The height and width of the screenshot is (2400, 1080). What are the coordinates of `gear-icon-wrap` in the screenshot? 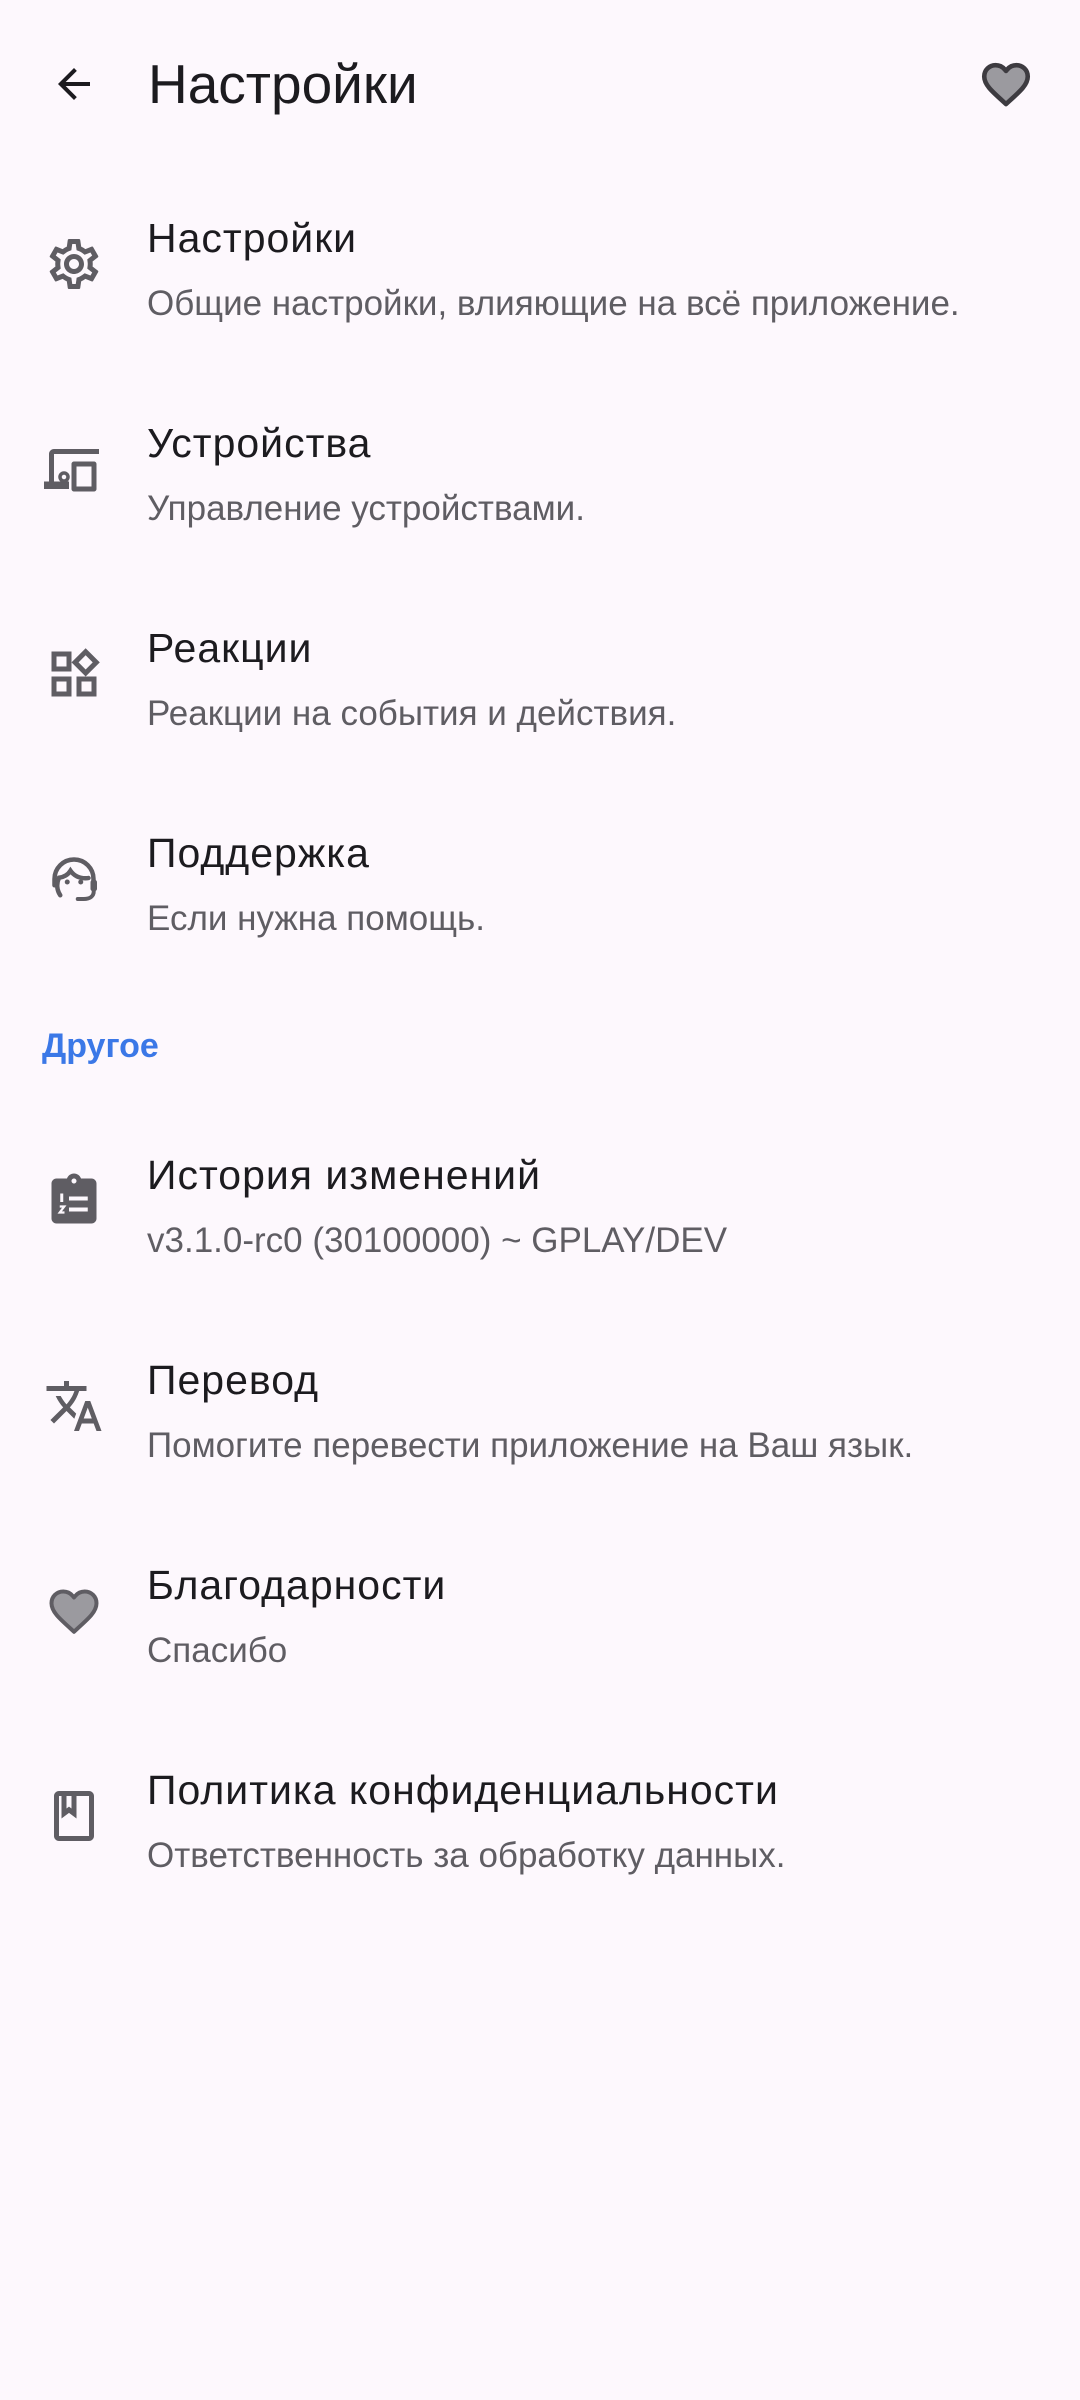 It's located at (74, 264).